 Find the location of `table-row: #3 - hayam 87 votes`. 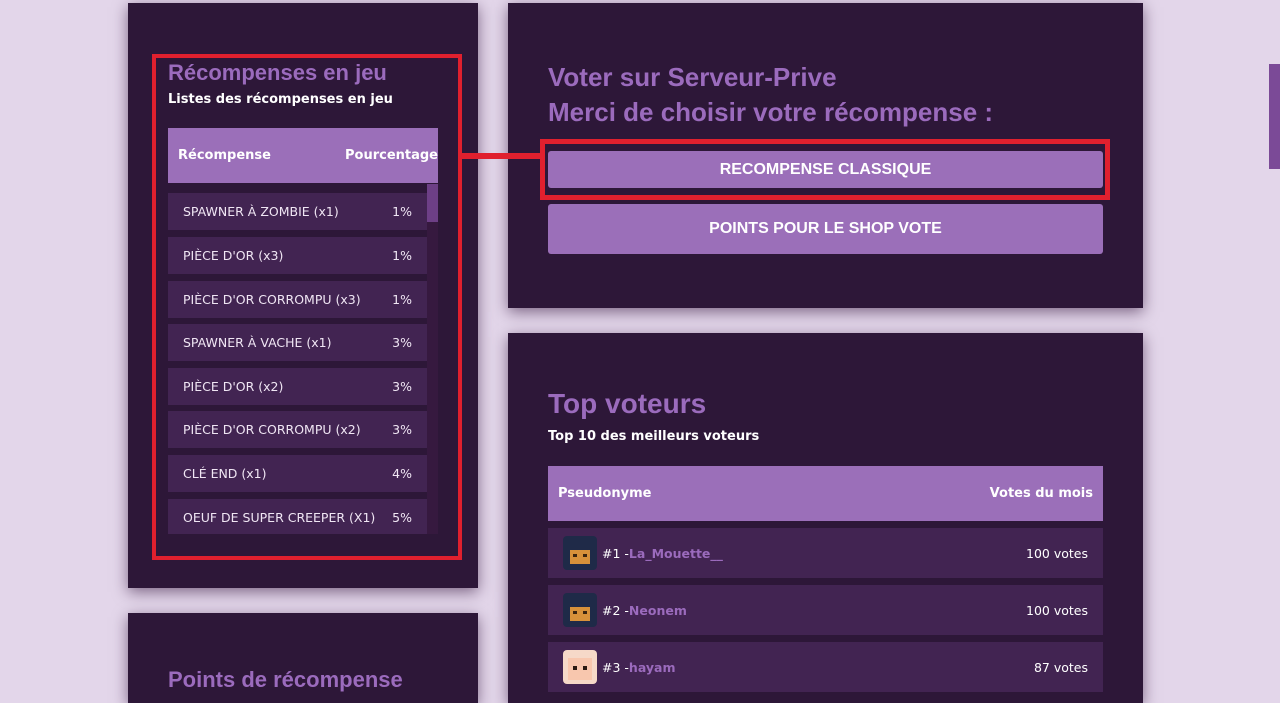

table-row: #3 - hayam 87 votes is located at coordinates (825, 667).